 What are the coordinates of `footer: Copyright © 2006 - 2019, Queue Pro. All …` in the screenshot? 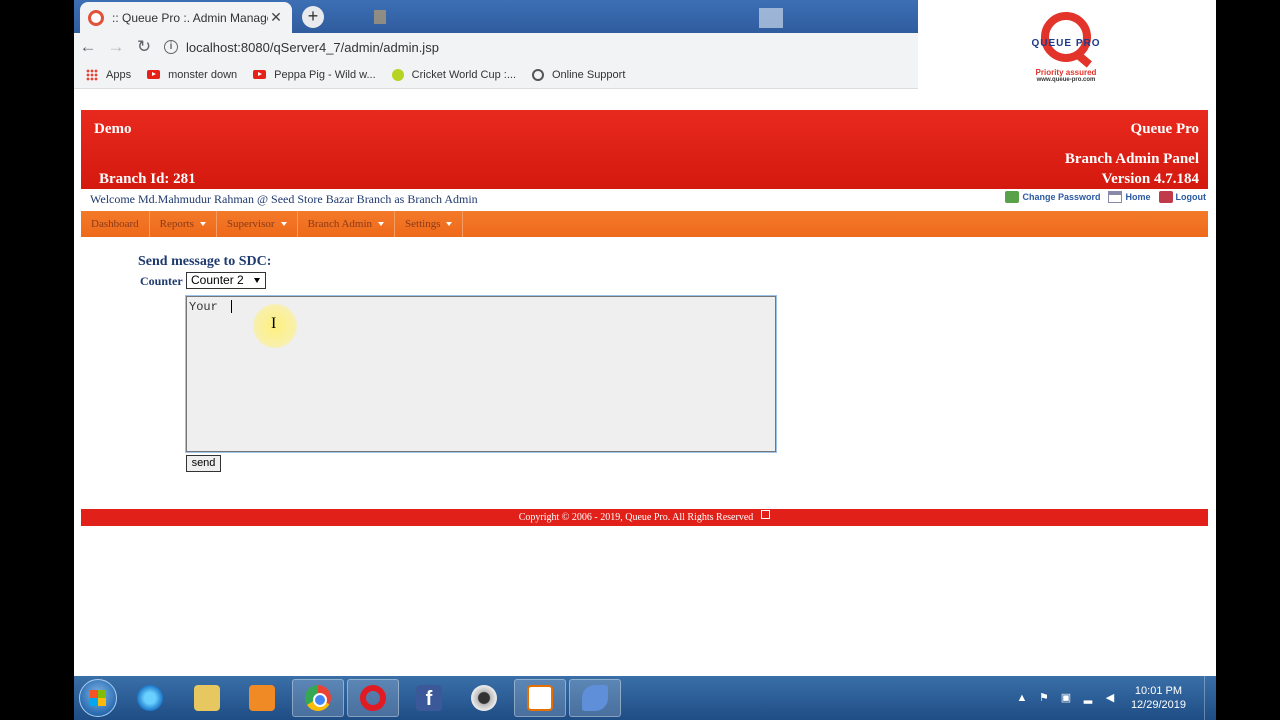 It's located at (644, 517).